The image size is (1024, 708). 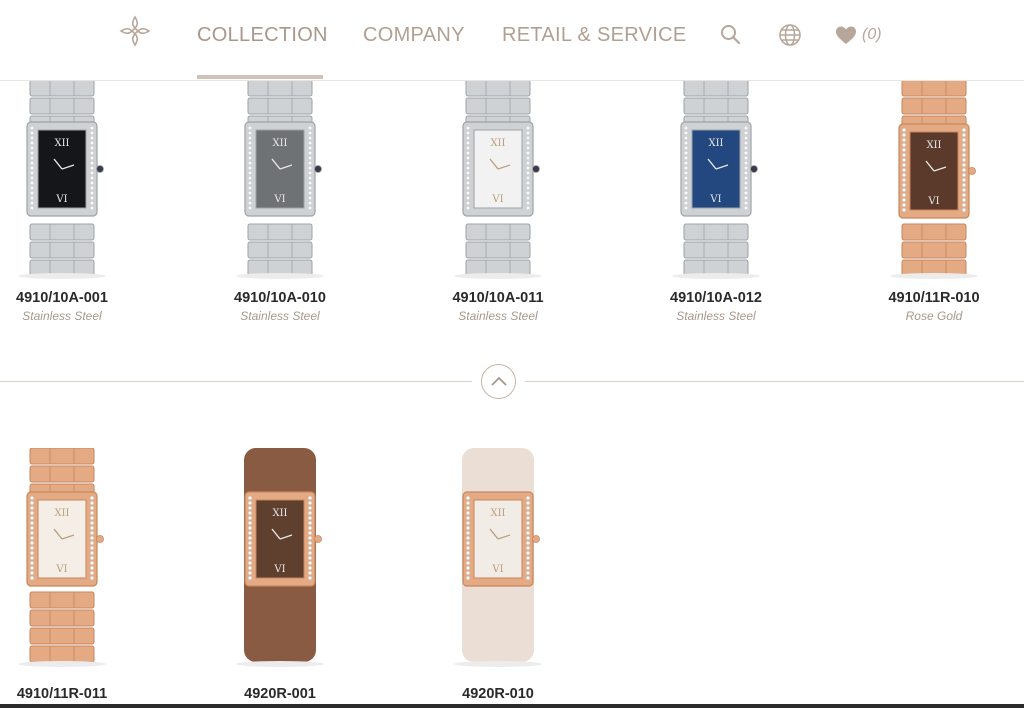 What do you see at coordinates (498, 298) in the screenshot?
I see `product-reference: 4910/10A-011` at bounding box center [498, 298].